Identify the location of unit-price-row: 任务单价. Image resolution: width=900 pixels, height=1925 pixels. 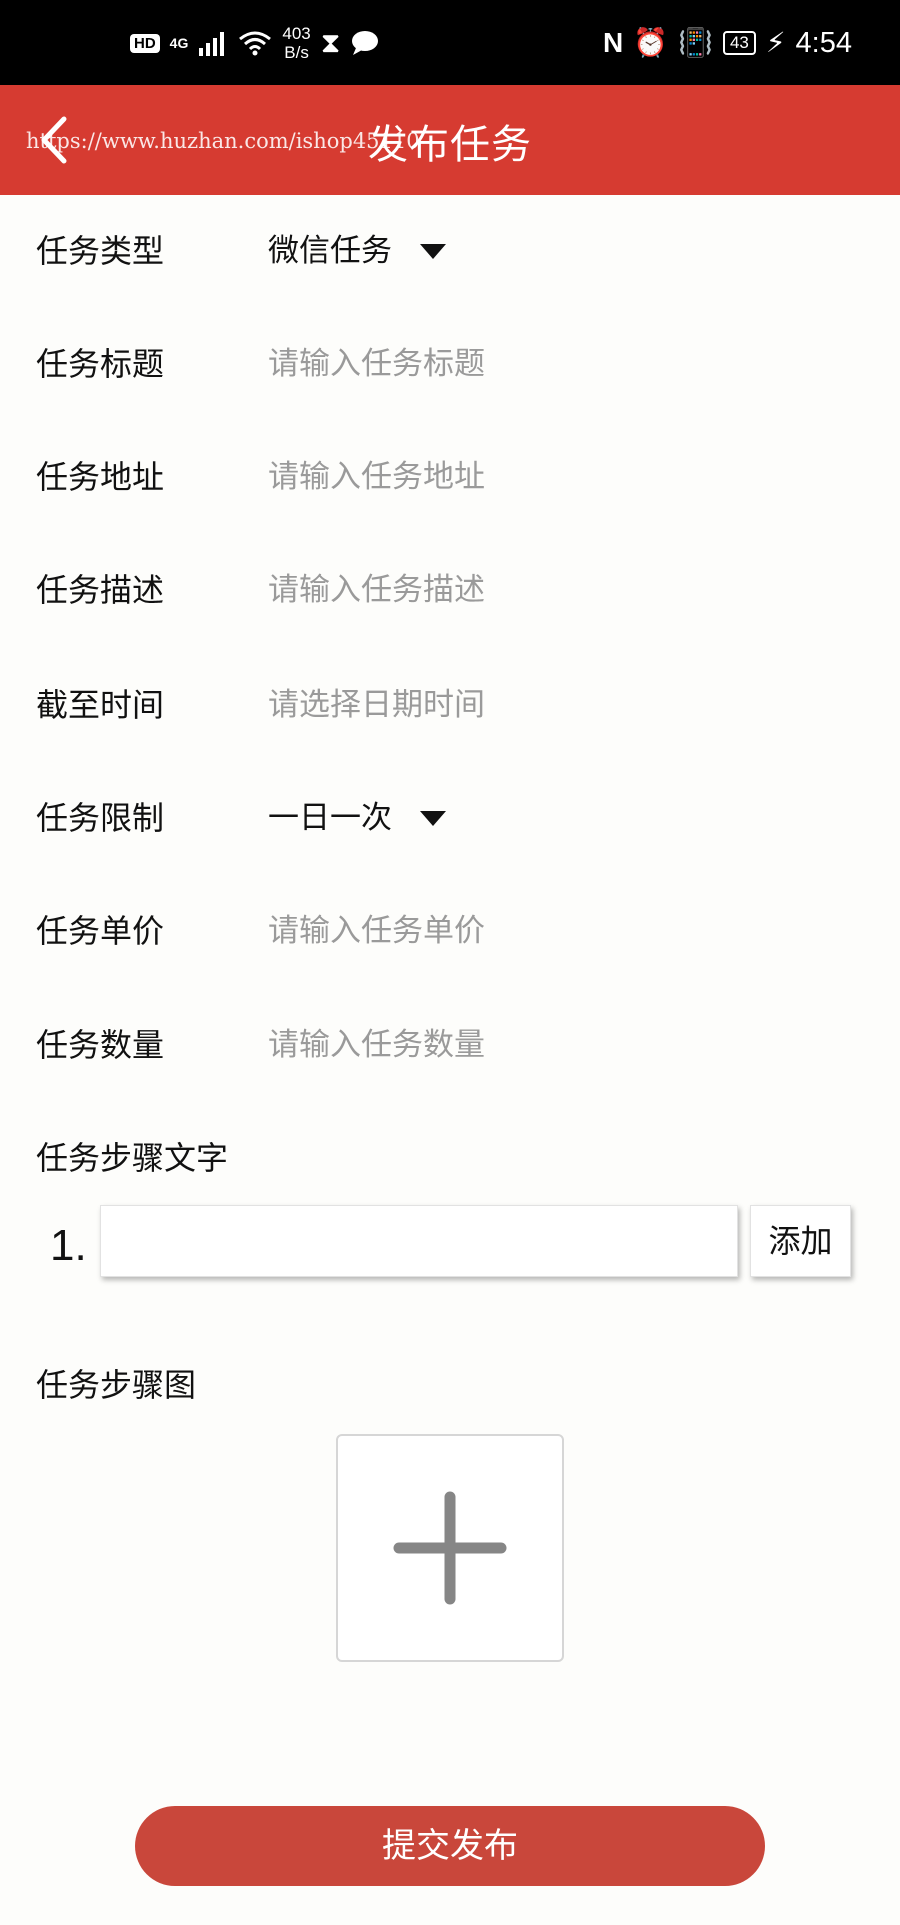
(450, 931).